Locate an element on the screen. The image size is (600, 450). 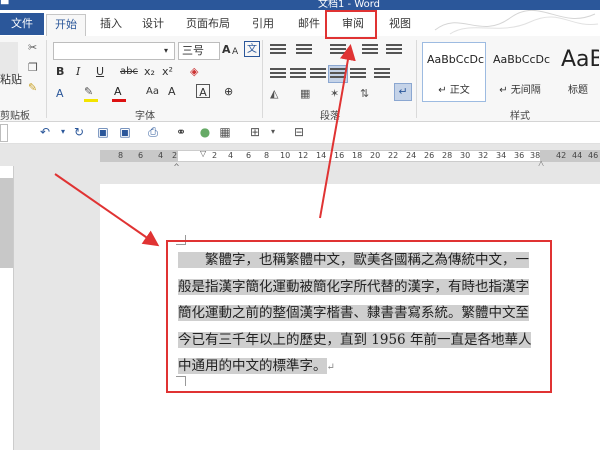
arrow-to-review-tab is located at coordinates (337, 131).